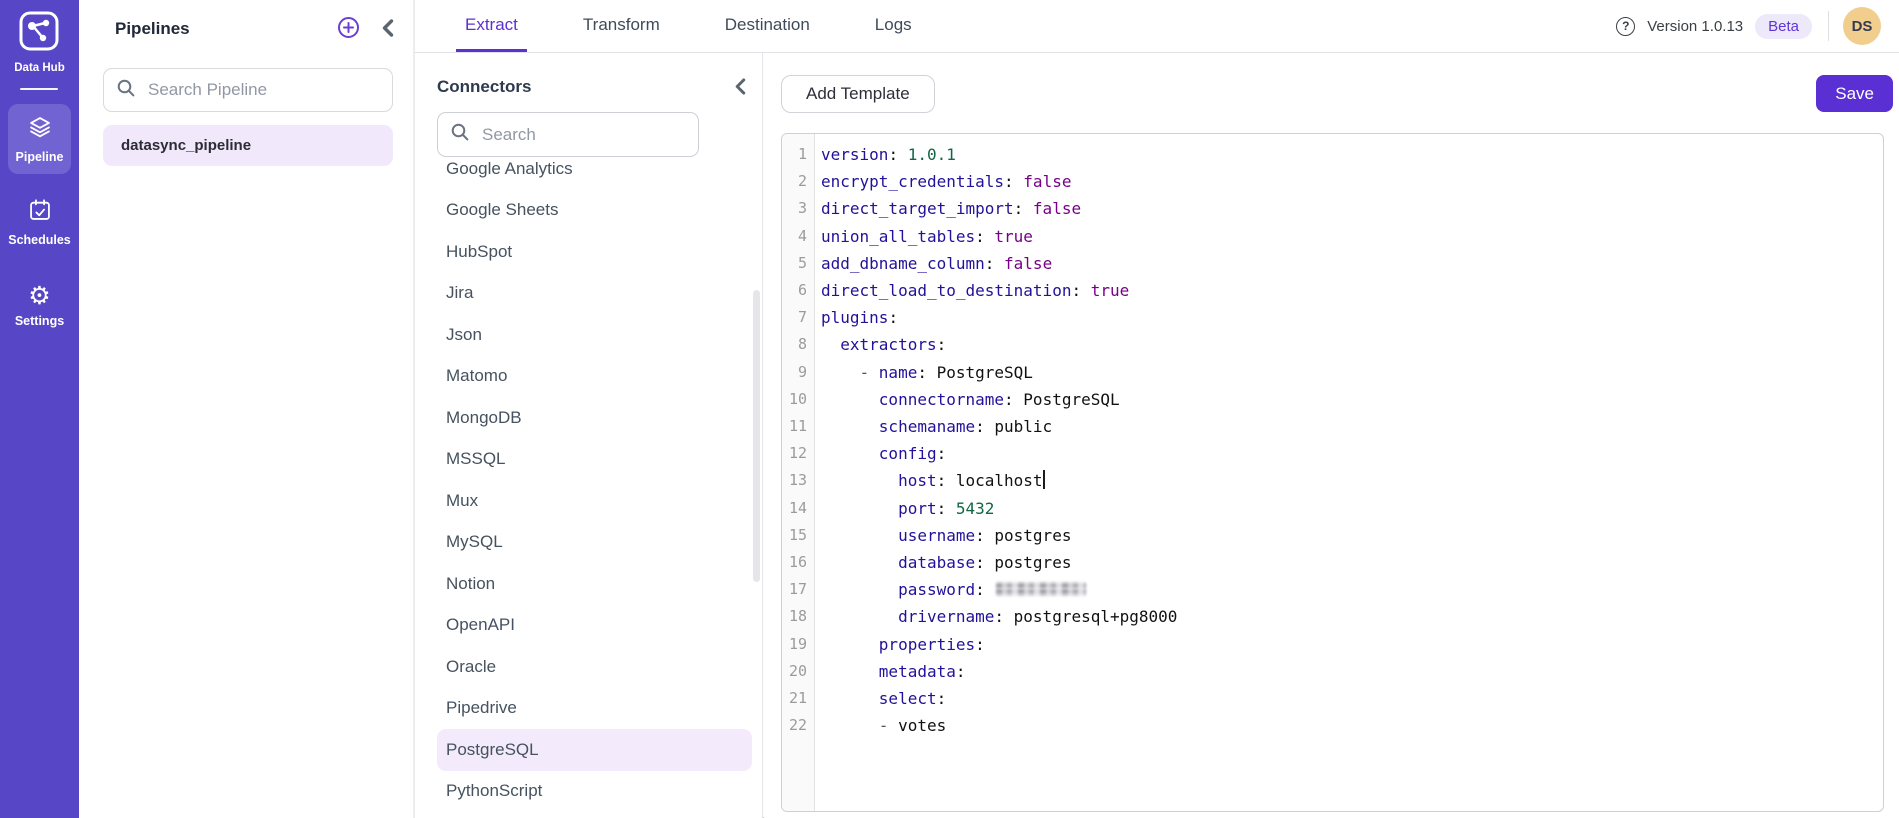 The width and height of the screenshot is (1899, 818). Describe the element at coordinates (594, 211) in the screenshot. I see `connector-item-google-sheets: Google Sheets` at that location.